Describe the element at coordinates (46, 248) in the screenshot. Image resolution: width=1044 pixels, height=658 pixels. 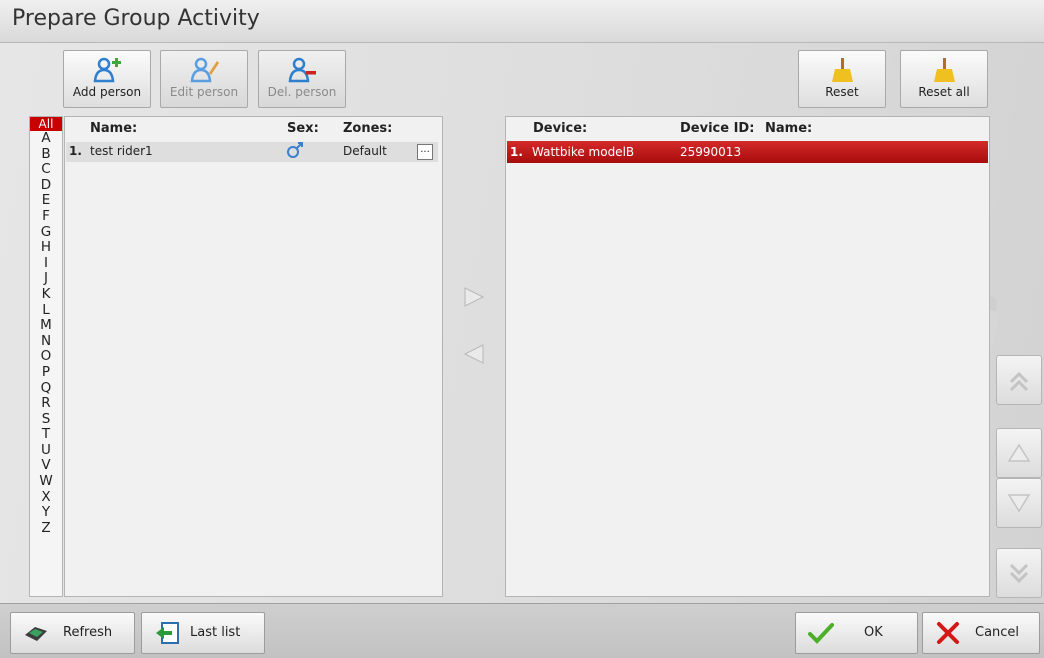
I see `alphabet-letter: H` at that location.